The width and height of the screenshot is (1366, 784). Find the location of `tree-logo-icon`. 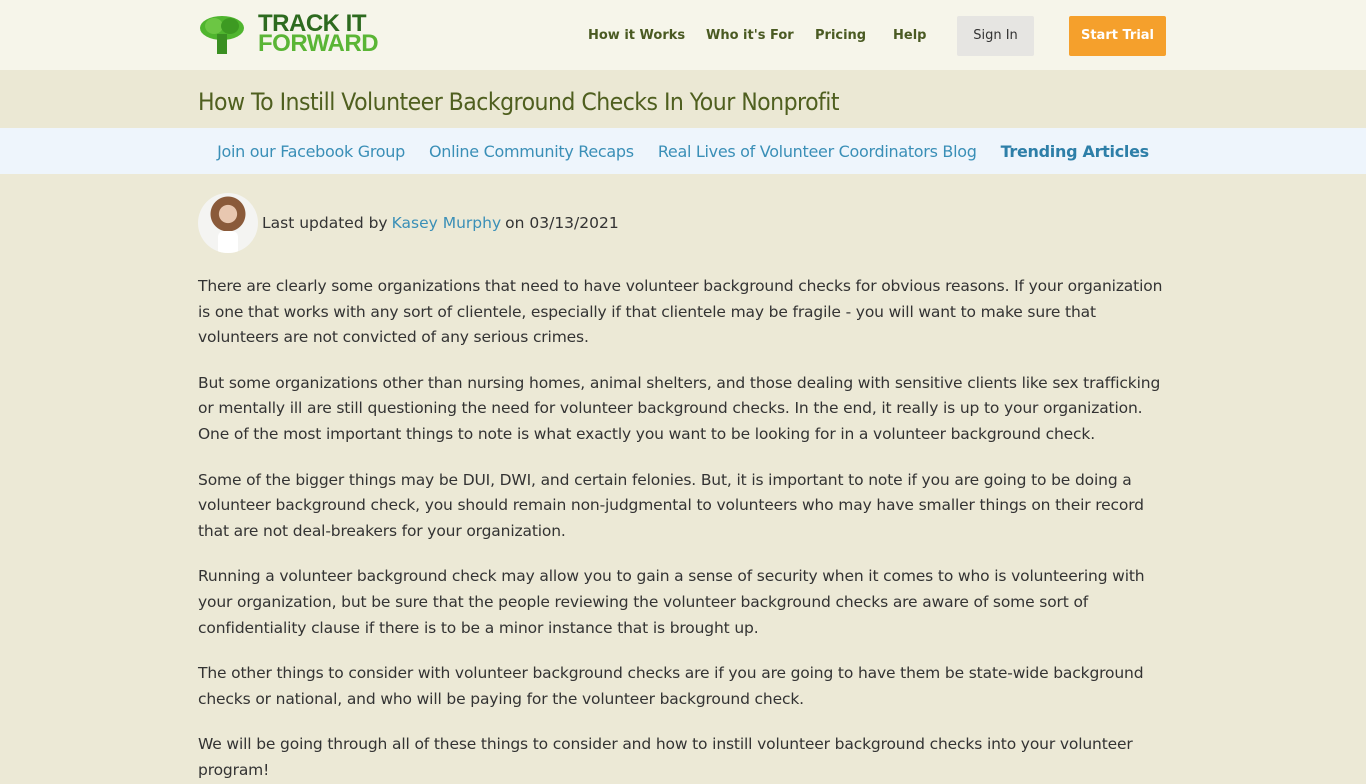

tree-logo-icon is located at coordinates (222, 35).